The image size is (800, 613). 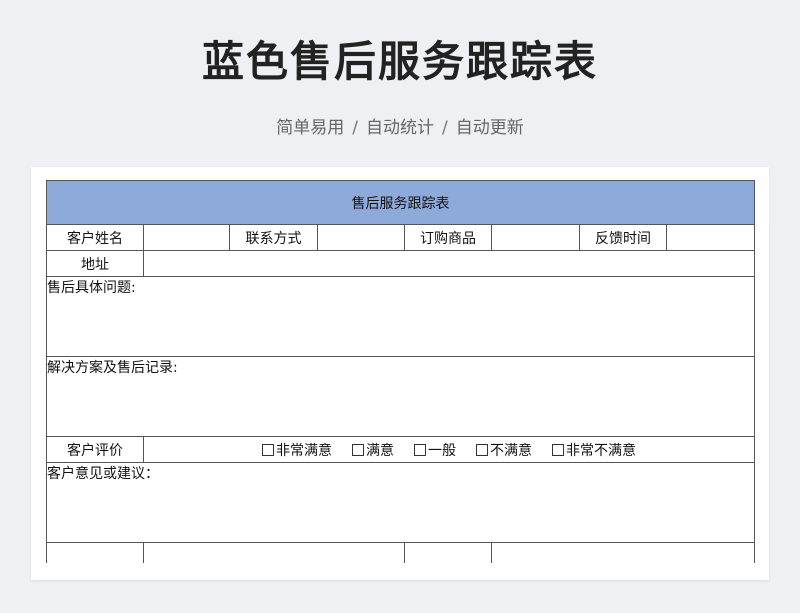 I want to click on solution-label: 解决方案及售后记录:, so click(x=112, y=368).